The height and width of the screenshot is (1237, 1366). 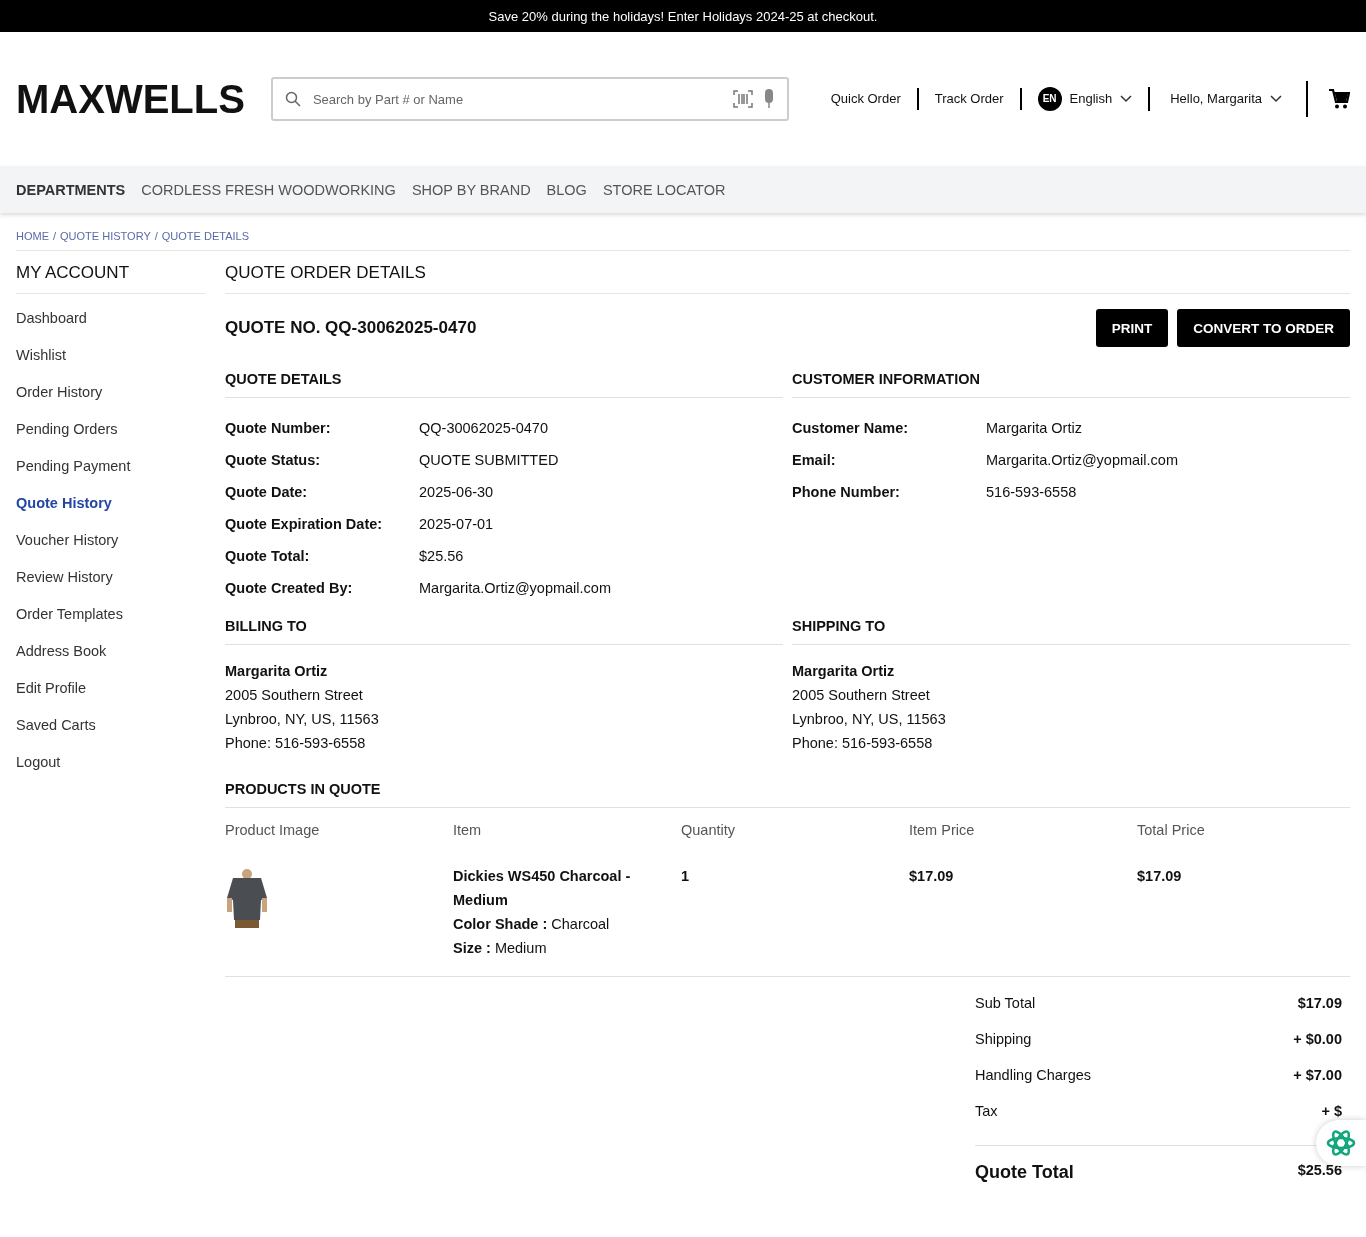 What do you see at coordinates (205, 236) in the screenshot?
I see `breadcrumb-link: QUOTE DETAILS` at bounding box center [205, 236].